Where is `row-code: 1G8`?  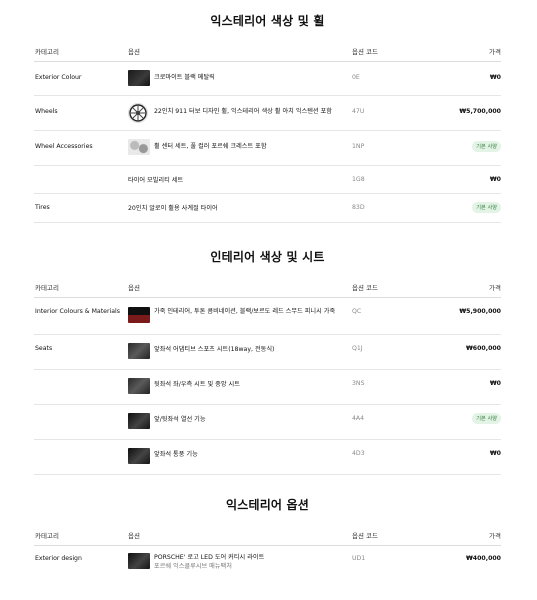
row-code: 1G8 is located at coordinates (358, 179).